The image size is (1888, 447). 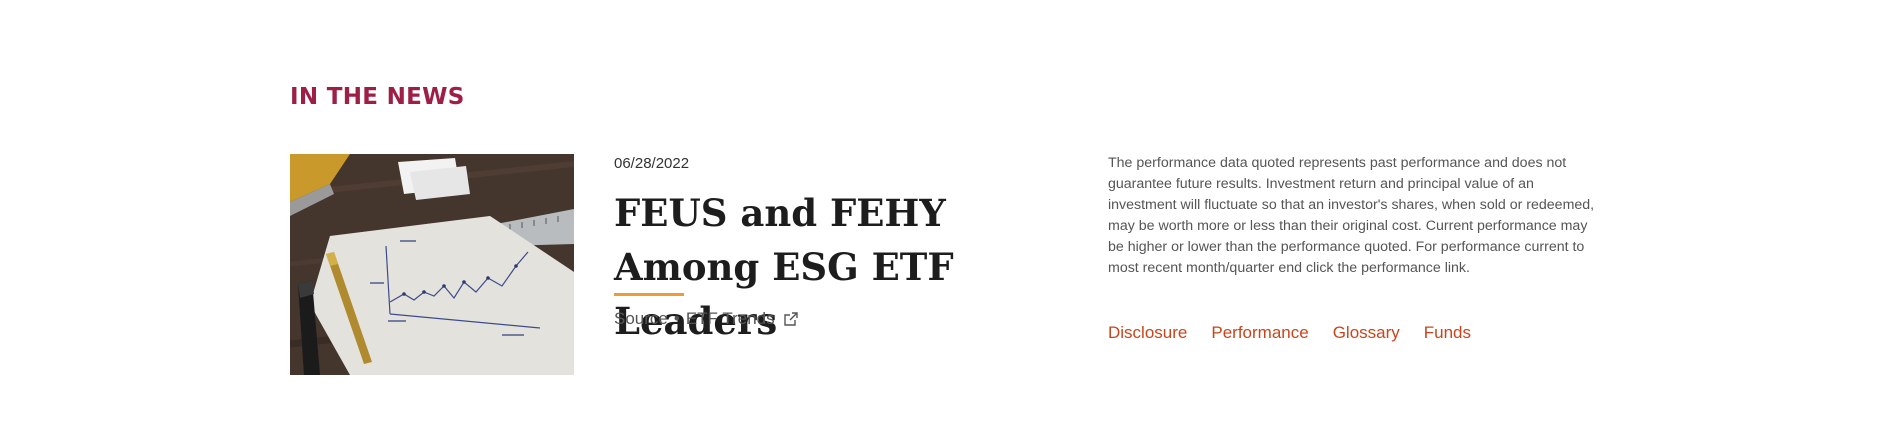 What do you see at coordinates (641, 318) in the screenshot?
I see `source-label: Source` at bounding box center [641, 318].